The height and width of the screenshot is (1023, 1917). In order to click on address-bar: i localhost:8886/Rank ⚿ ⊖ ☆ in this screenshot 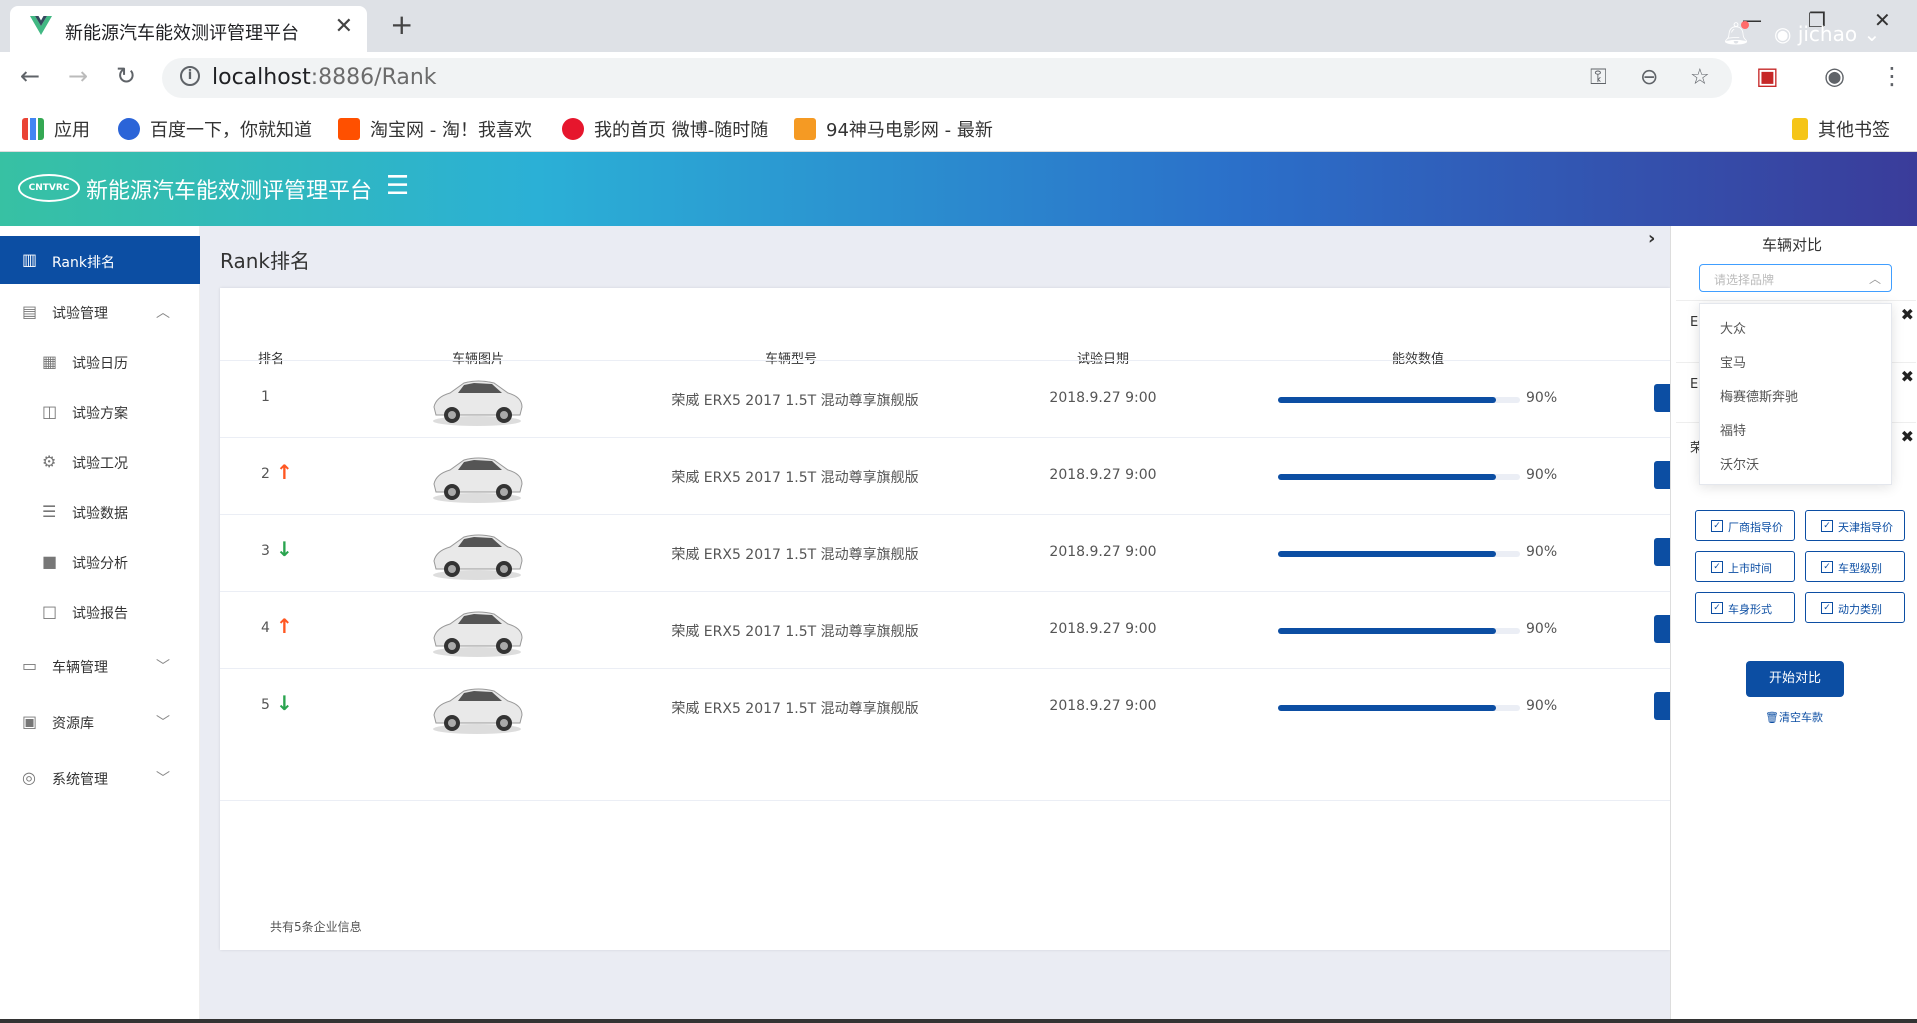, I will do `click(947, 78)`.